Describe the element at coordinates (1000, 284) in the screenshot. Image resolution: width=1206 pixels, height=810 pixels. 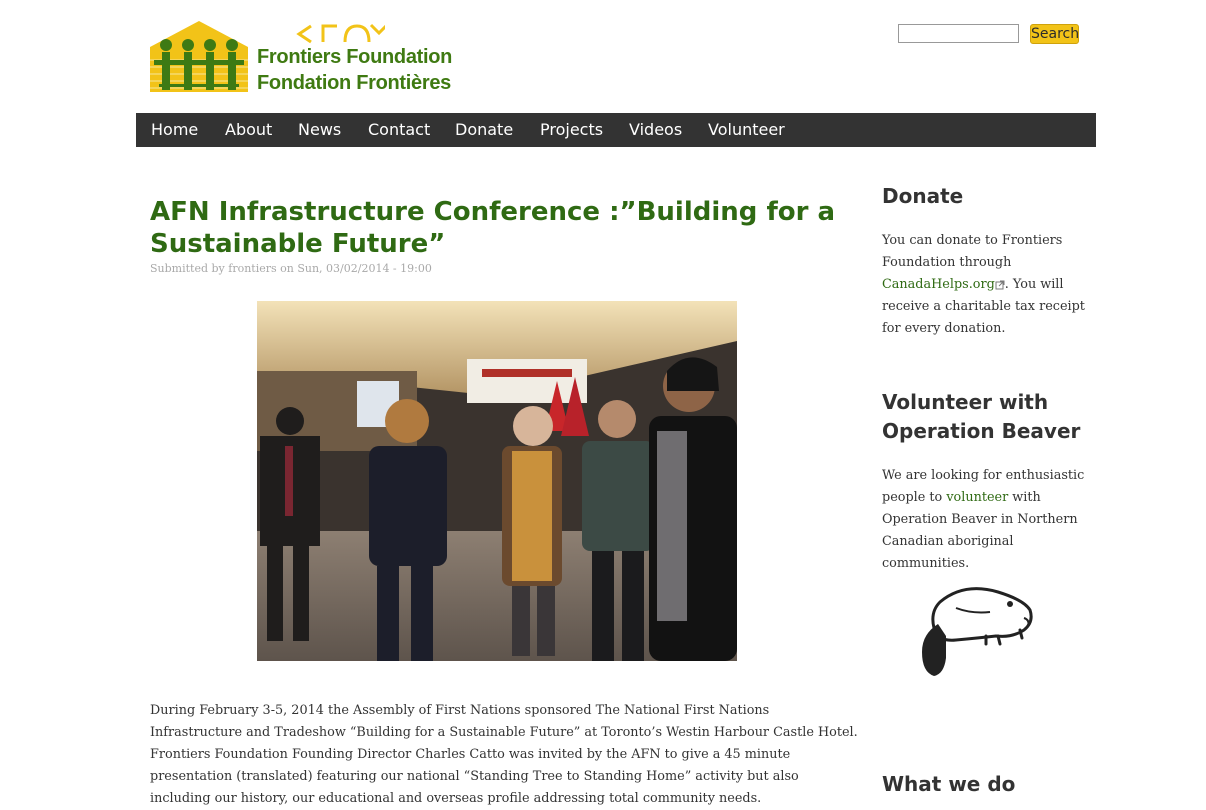
I see `external-link-icon` at that location.